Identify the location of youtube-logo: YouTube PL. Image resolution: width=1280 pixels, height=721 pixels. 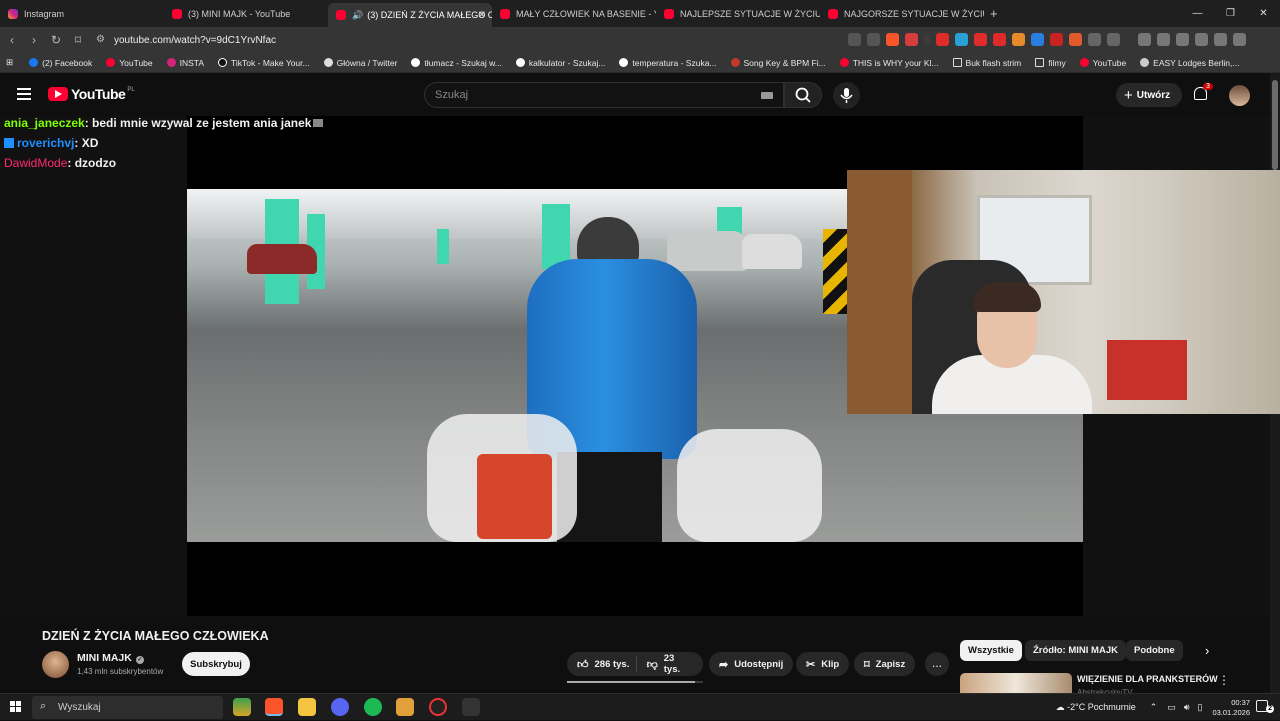
(91, 94).